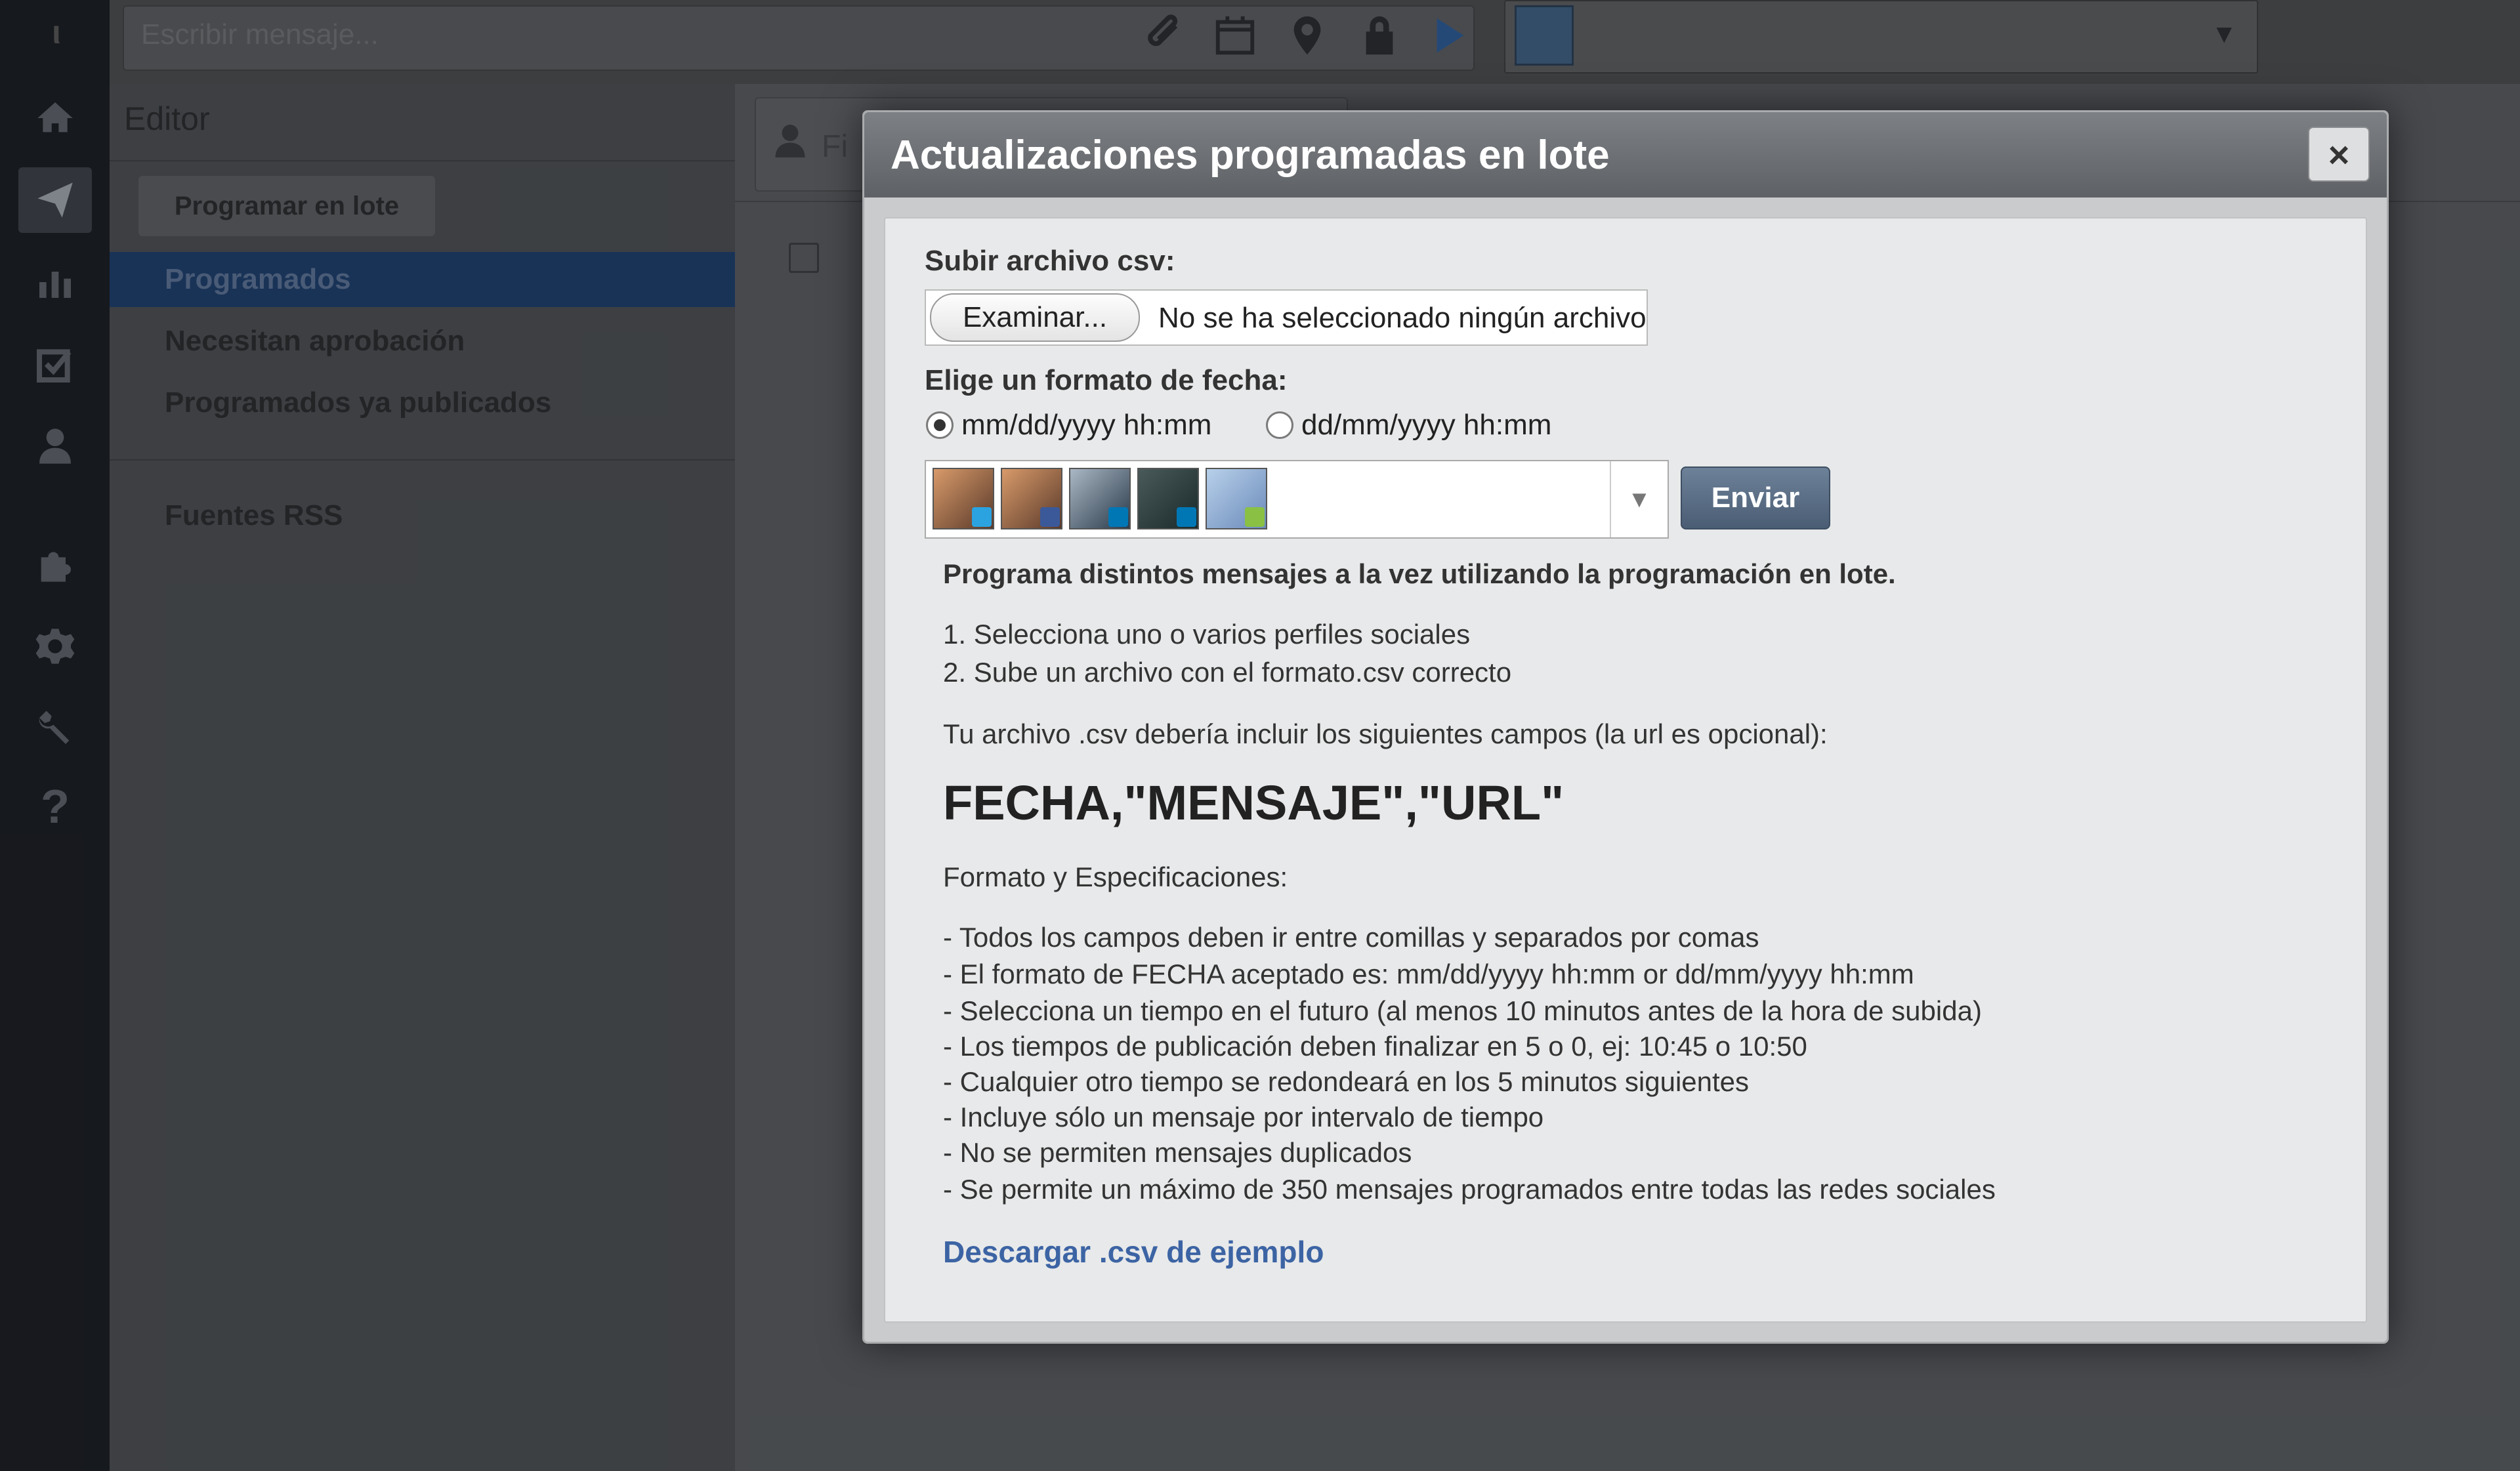  Describe the element at coordinates (1236, 498) in the screenshot. I see `profile-avatar-other` at that location.